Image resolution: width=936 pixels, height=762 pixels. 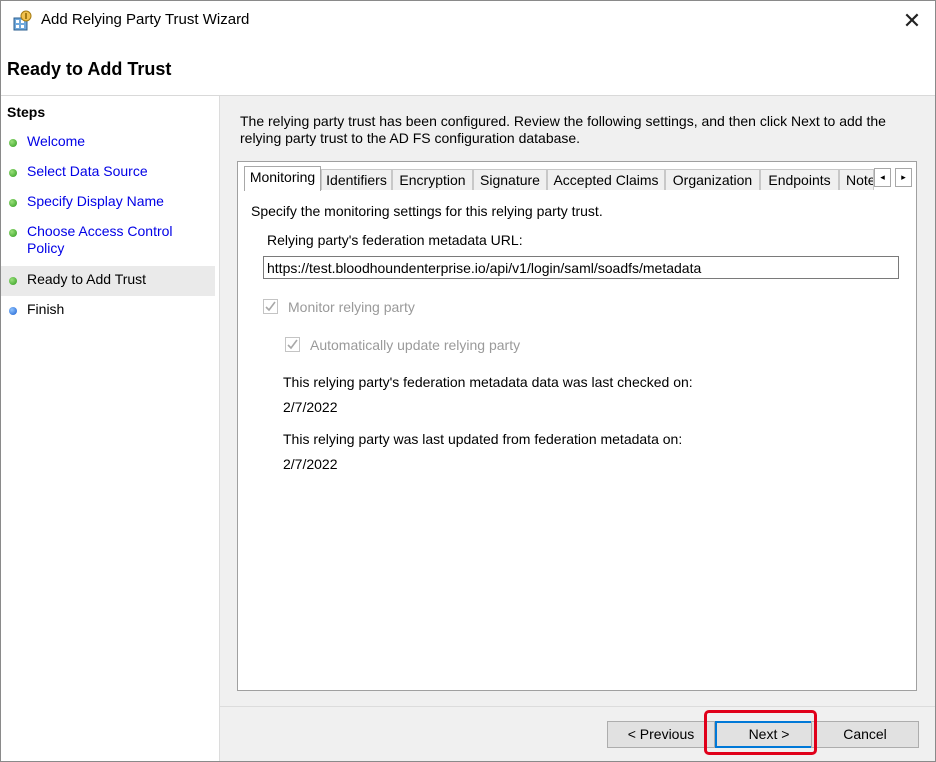 I want to click on monitor-relying-party-checkbox, so click(x=270, y=306).